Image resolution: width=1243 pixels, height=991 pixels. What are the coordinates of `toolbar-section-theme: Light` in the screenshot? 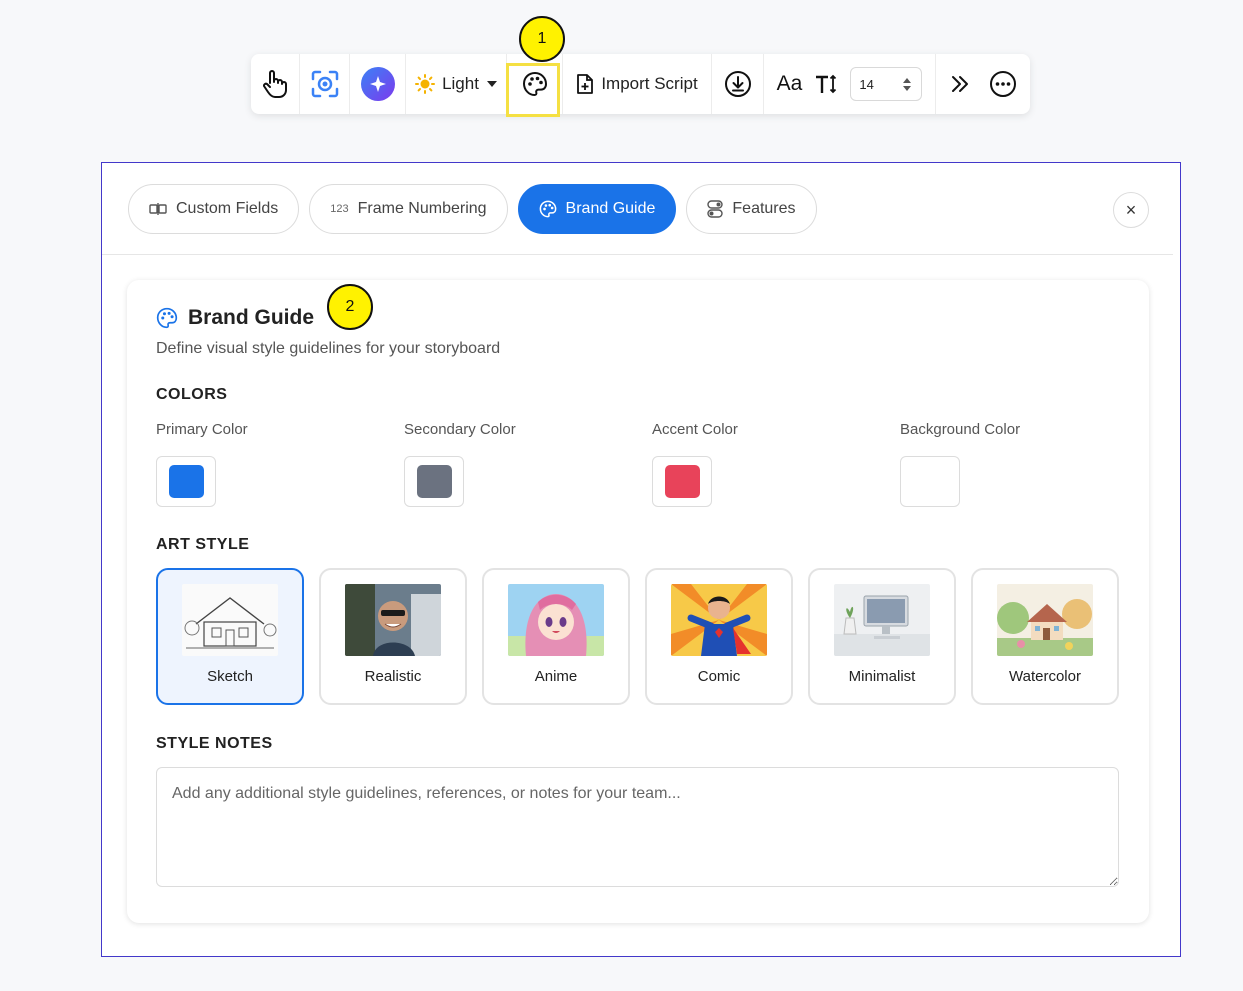 It's located at (456, 84).